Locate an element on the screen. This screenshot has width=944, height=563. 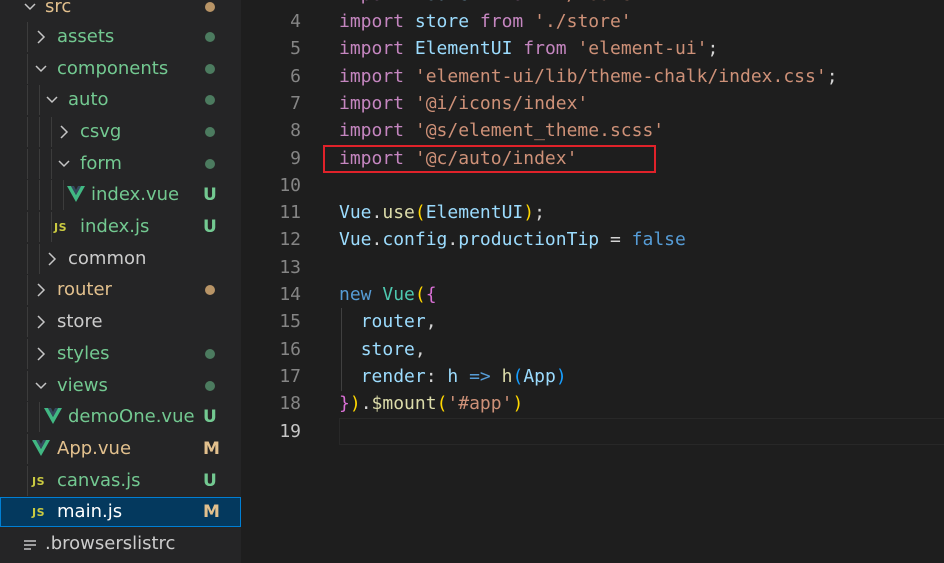
line-number: 17 is located at coordinates (290, 376).